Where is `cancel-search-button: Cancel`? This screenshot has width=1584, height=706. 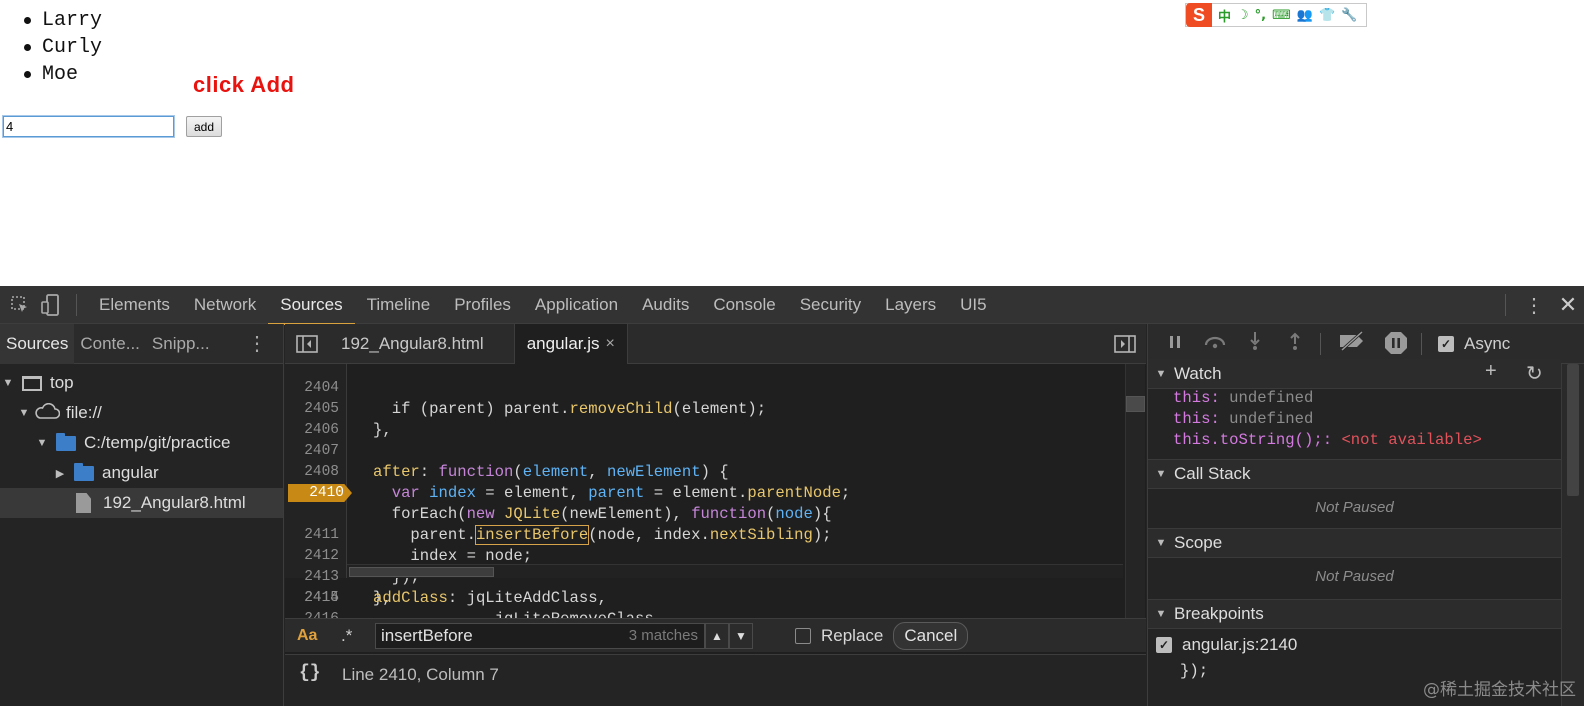 cancel-search-button: Cancel is located at coordinates (931, 635).